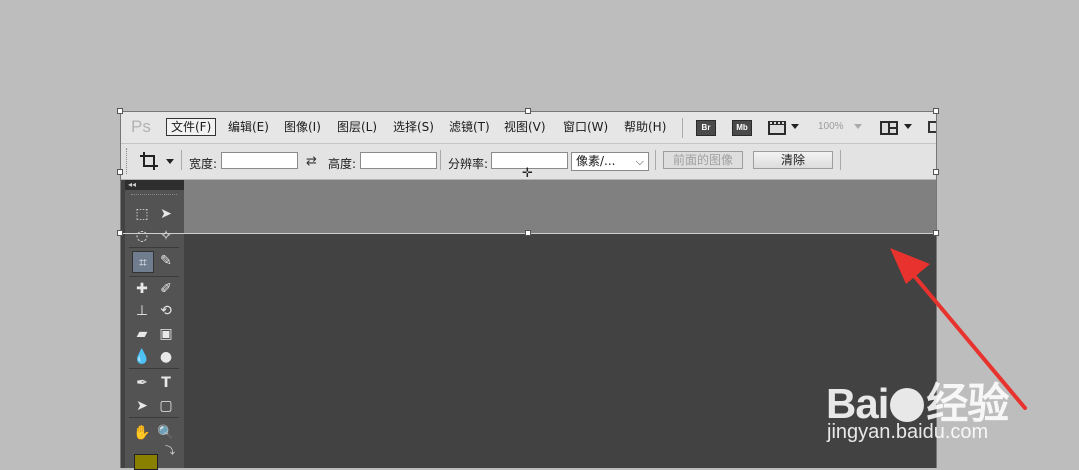 The height and width of the screenshot is (470, 1079). What do you see at coordinates (166, 406) in the screenshot?
I see `shape-tool-icon: ▢` at bounding box center [166, 406].